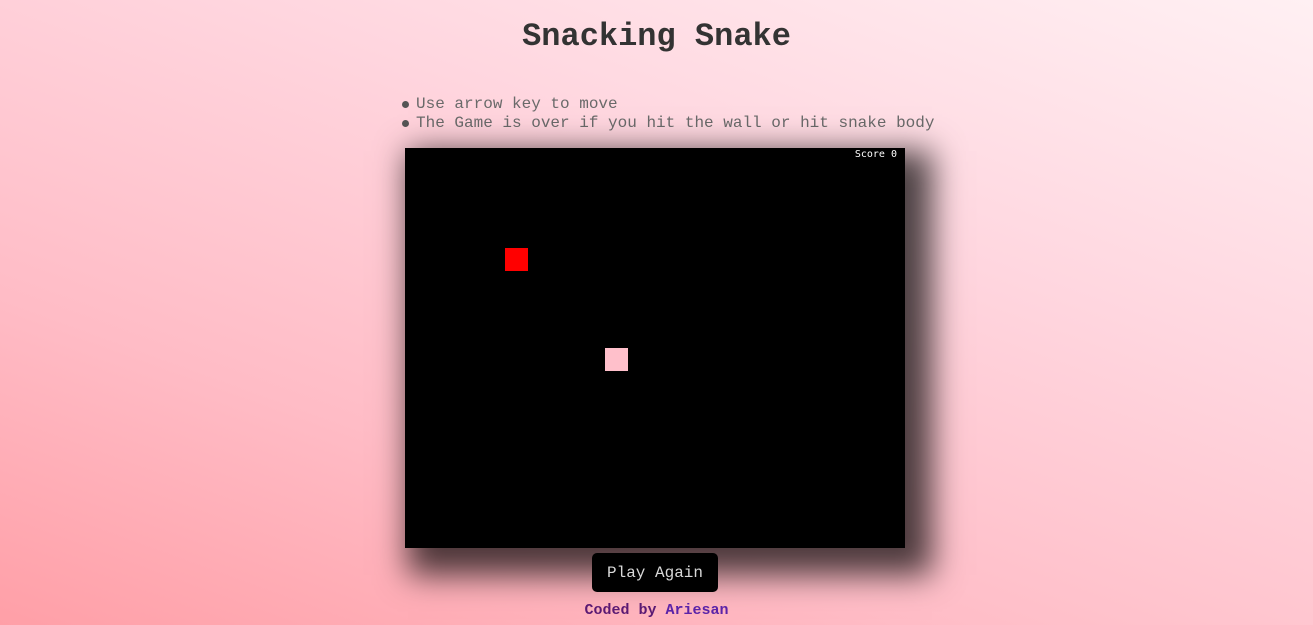  What do you see at coordinates (517, 104) in the screenshot?
I see `instruction-text: Use arrow key to move` at bounding box center [517, 104].